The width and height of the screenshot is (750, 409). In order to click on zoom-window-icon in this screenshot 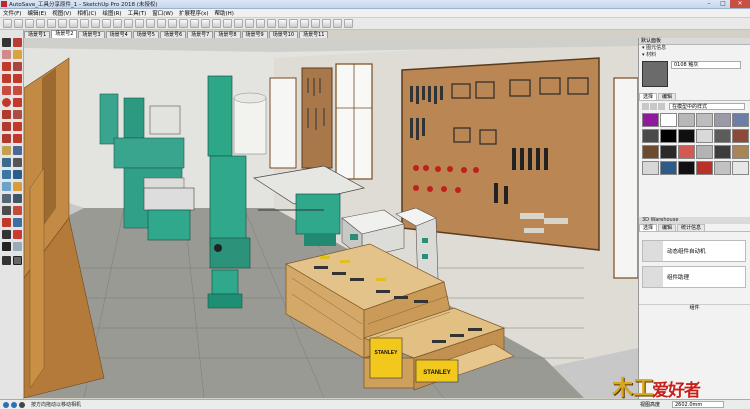, I will do `click(17, 198)`.